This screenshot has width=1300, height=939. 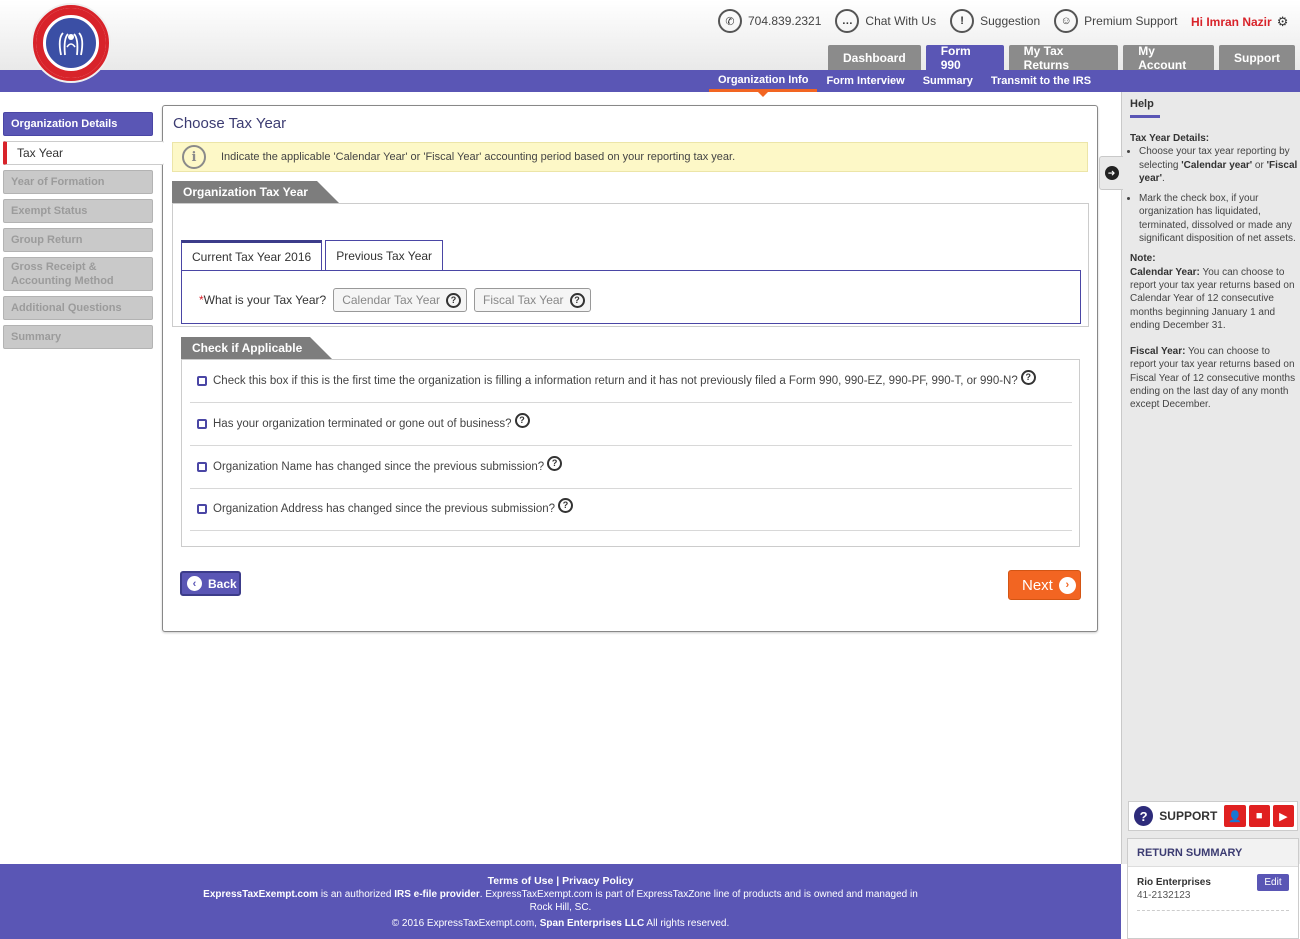 I want to click on tab-support: Support, so click(x=1257, y=57).